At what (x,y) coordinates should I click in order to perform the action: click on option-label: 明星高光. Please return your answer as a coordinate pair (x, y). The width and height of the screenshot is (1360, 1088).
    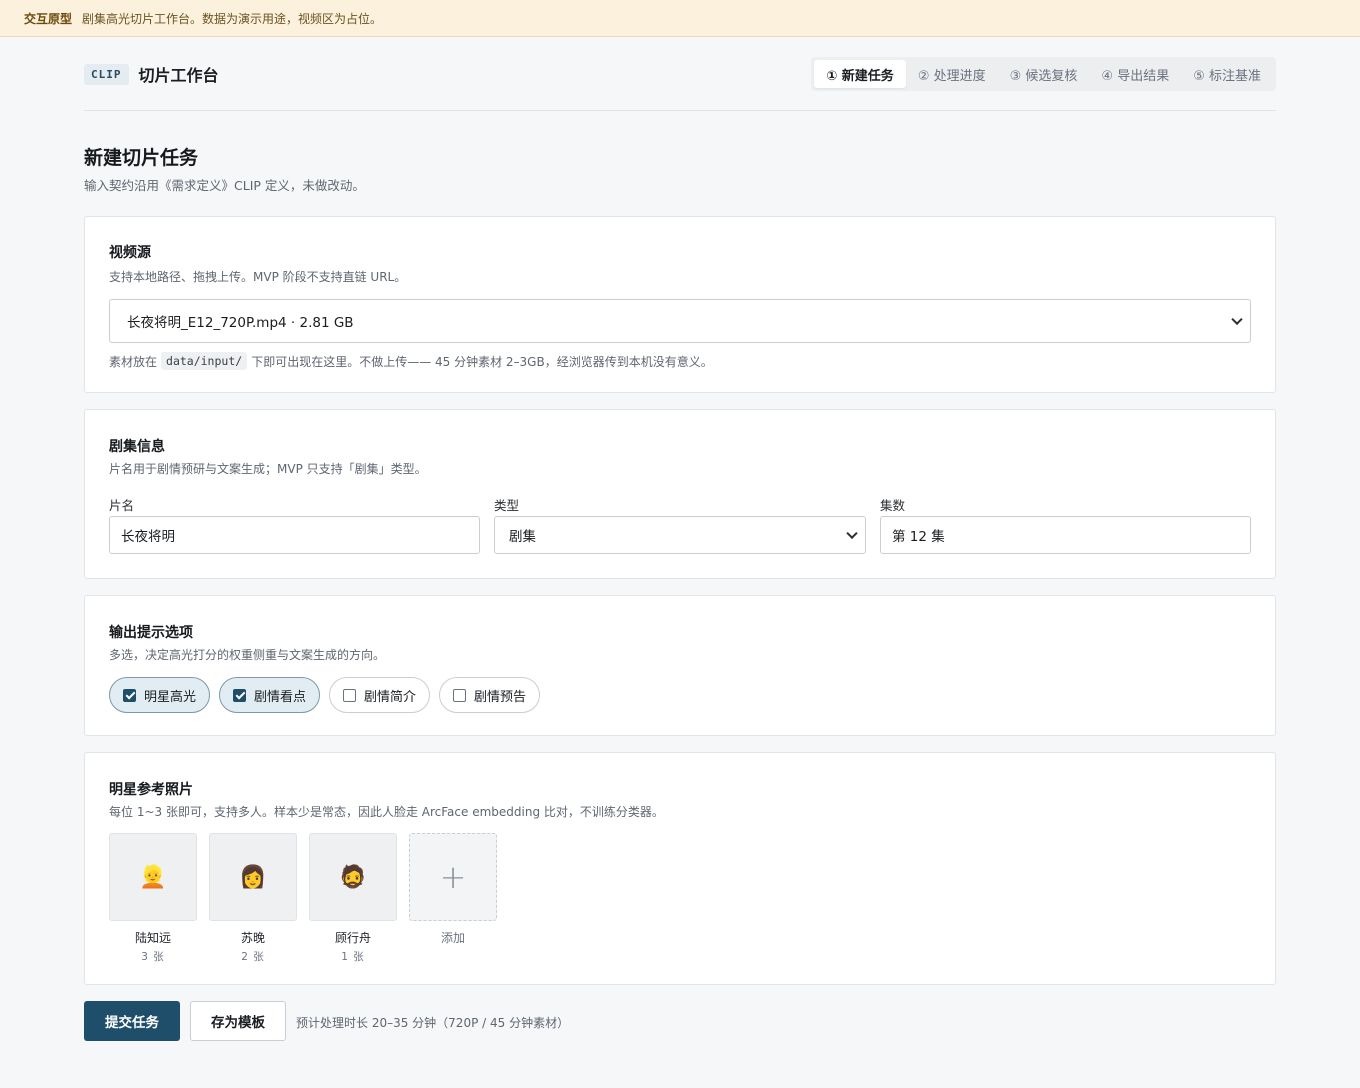
    Looking at the image, I should click on (170, 697).